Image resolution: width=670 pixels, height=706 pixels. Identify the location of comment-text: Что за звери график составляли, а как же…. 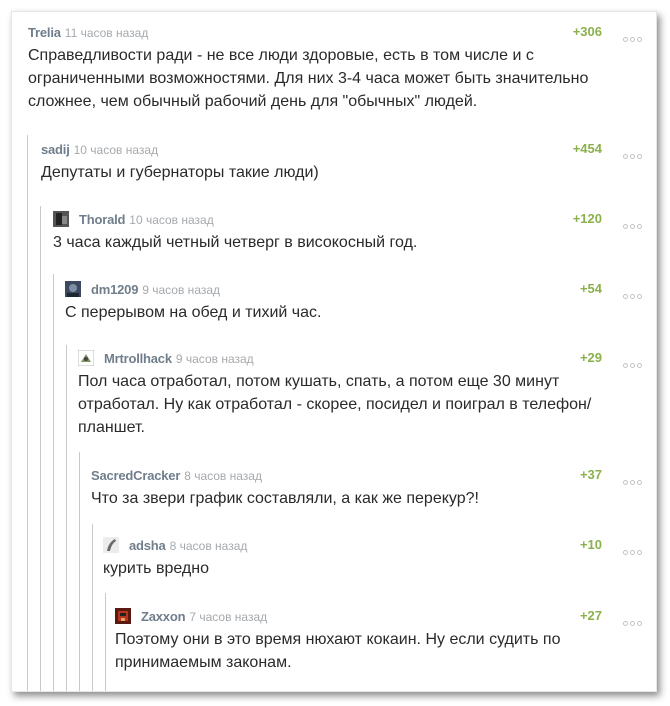
(285, 498).